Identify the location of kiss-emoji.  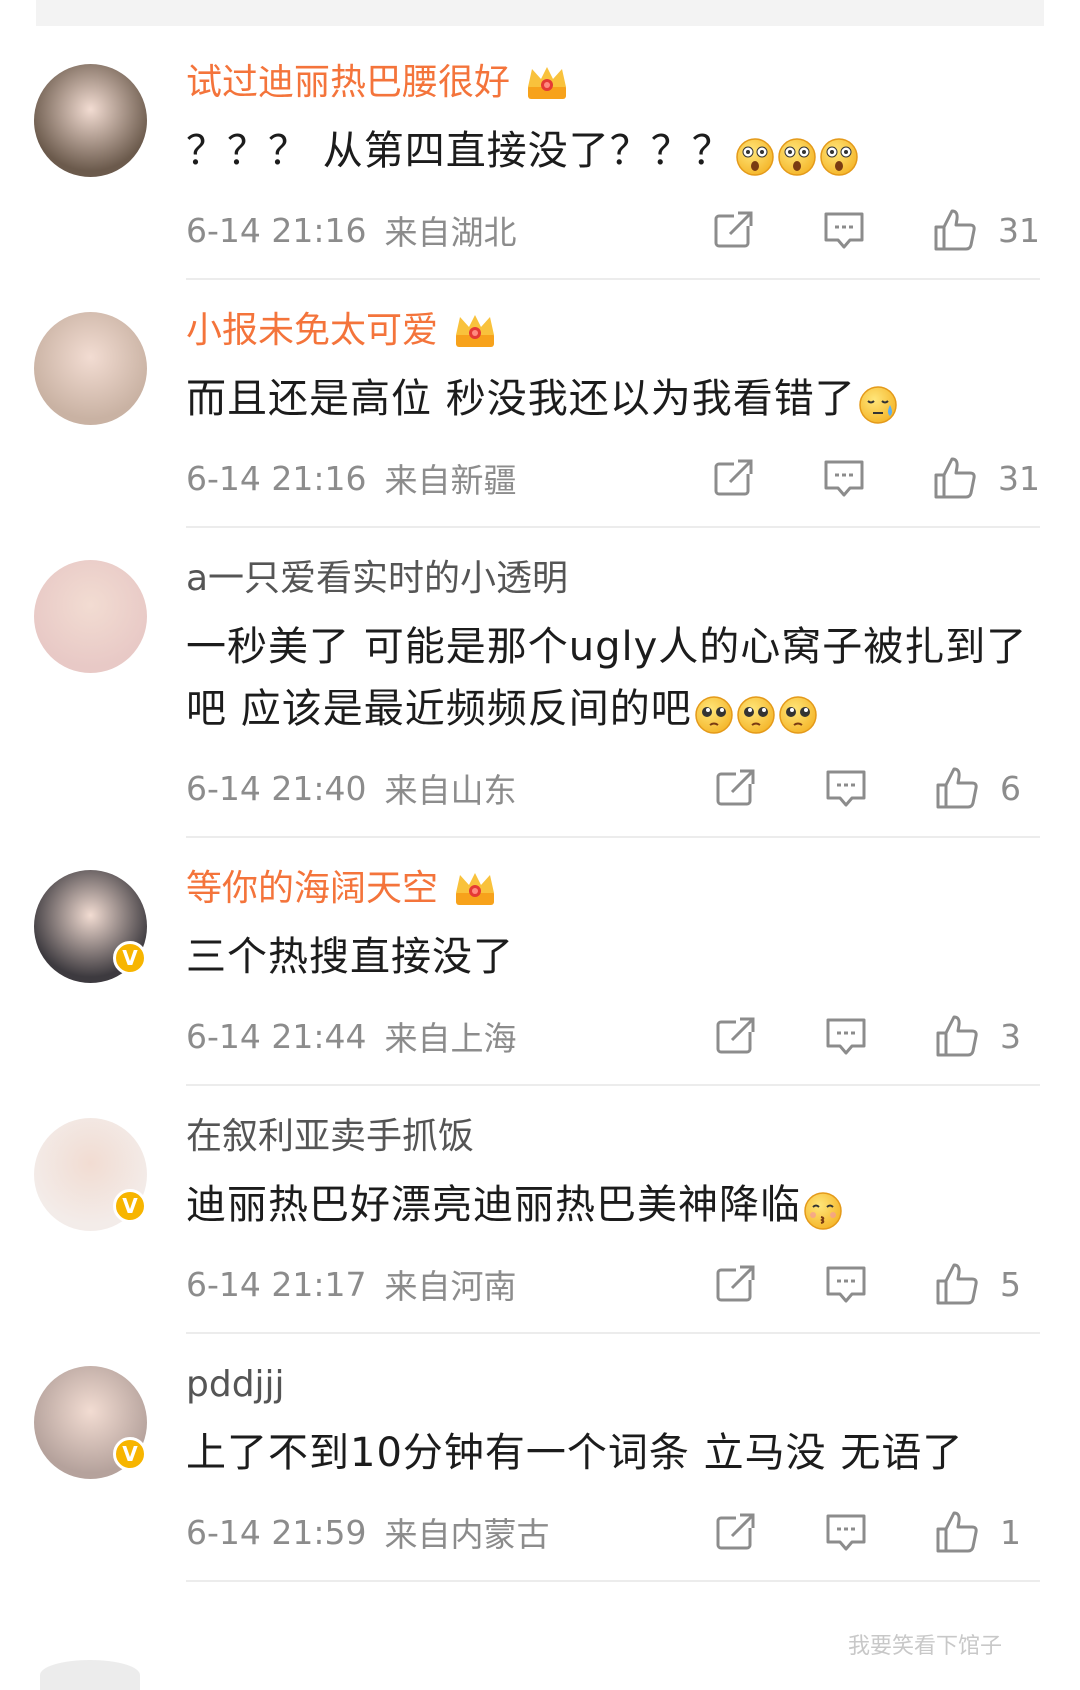
(823, 1208).